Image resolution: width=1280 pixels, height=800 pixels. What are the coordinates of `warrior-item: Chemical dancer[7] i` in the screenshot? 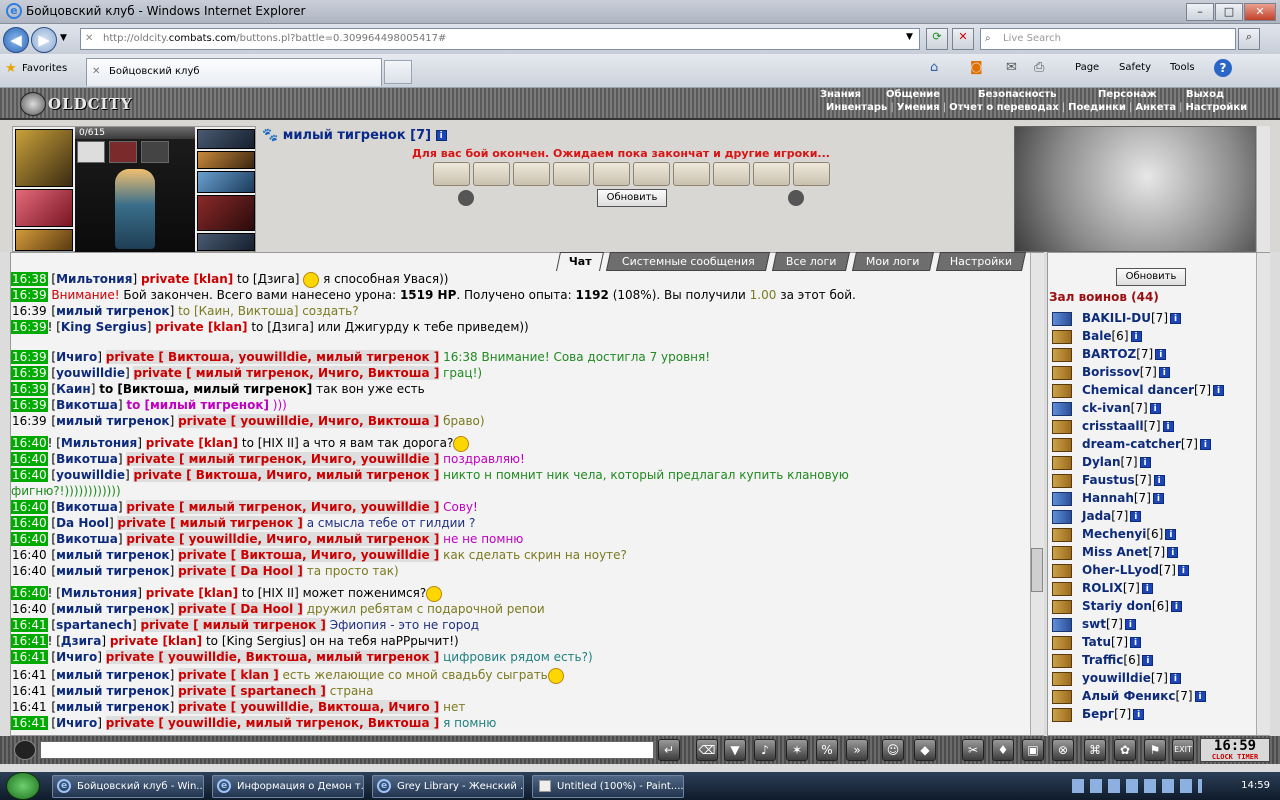 It's located at (1138, 392).